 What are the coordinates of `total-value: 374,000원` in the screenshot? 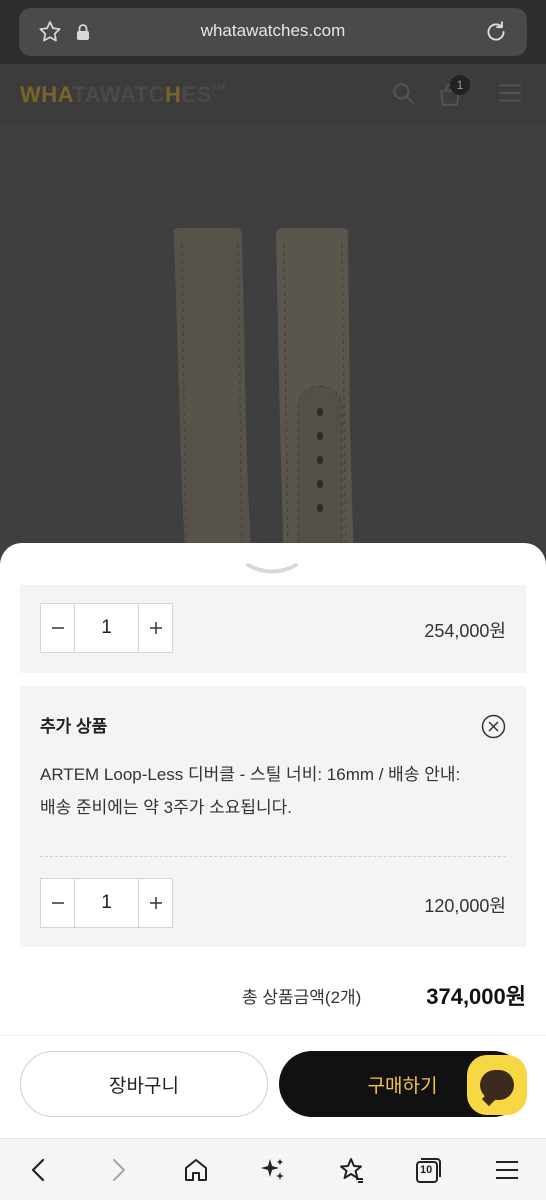 It's located at (476, 996).